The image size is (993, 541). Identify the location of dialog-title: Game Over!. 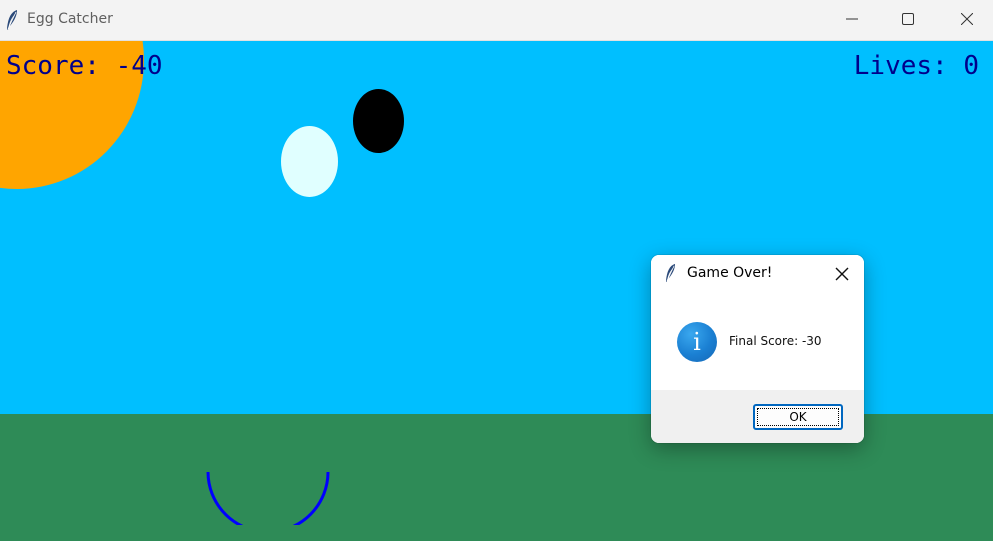
(730, 273).